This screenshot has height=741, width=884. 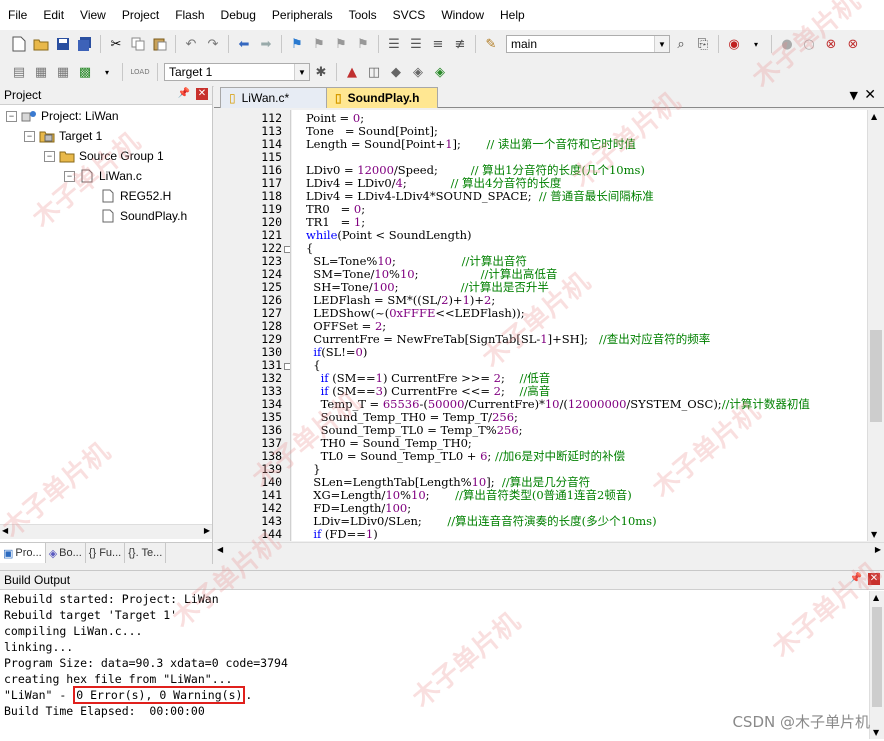 I want to click on unindent-icon: ☰, so click(x=416, y=44).